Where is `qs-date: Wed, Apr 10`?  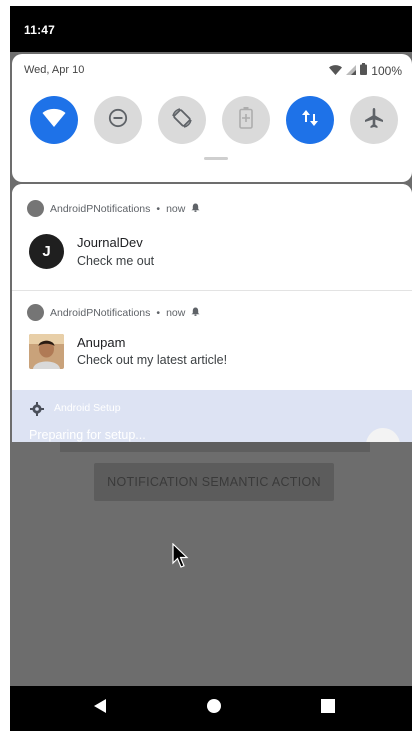 qs-date: Wed, Apr 10 is located at coordinates (54, 70).